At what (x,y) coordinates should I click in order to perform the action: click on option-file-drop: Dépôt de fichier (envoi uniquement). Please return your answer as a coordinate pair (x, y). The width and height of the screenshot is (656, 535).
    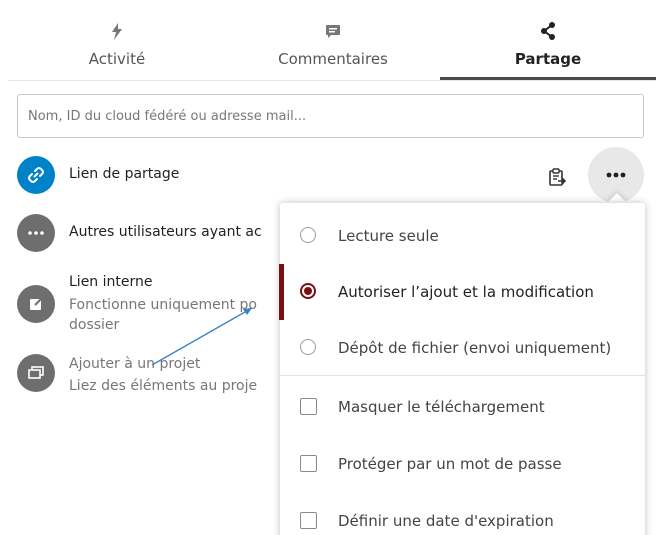
    Looking at the image, I should click on (462, 348).